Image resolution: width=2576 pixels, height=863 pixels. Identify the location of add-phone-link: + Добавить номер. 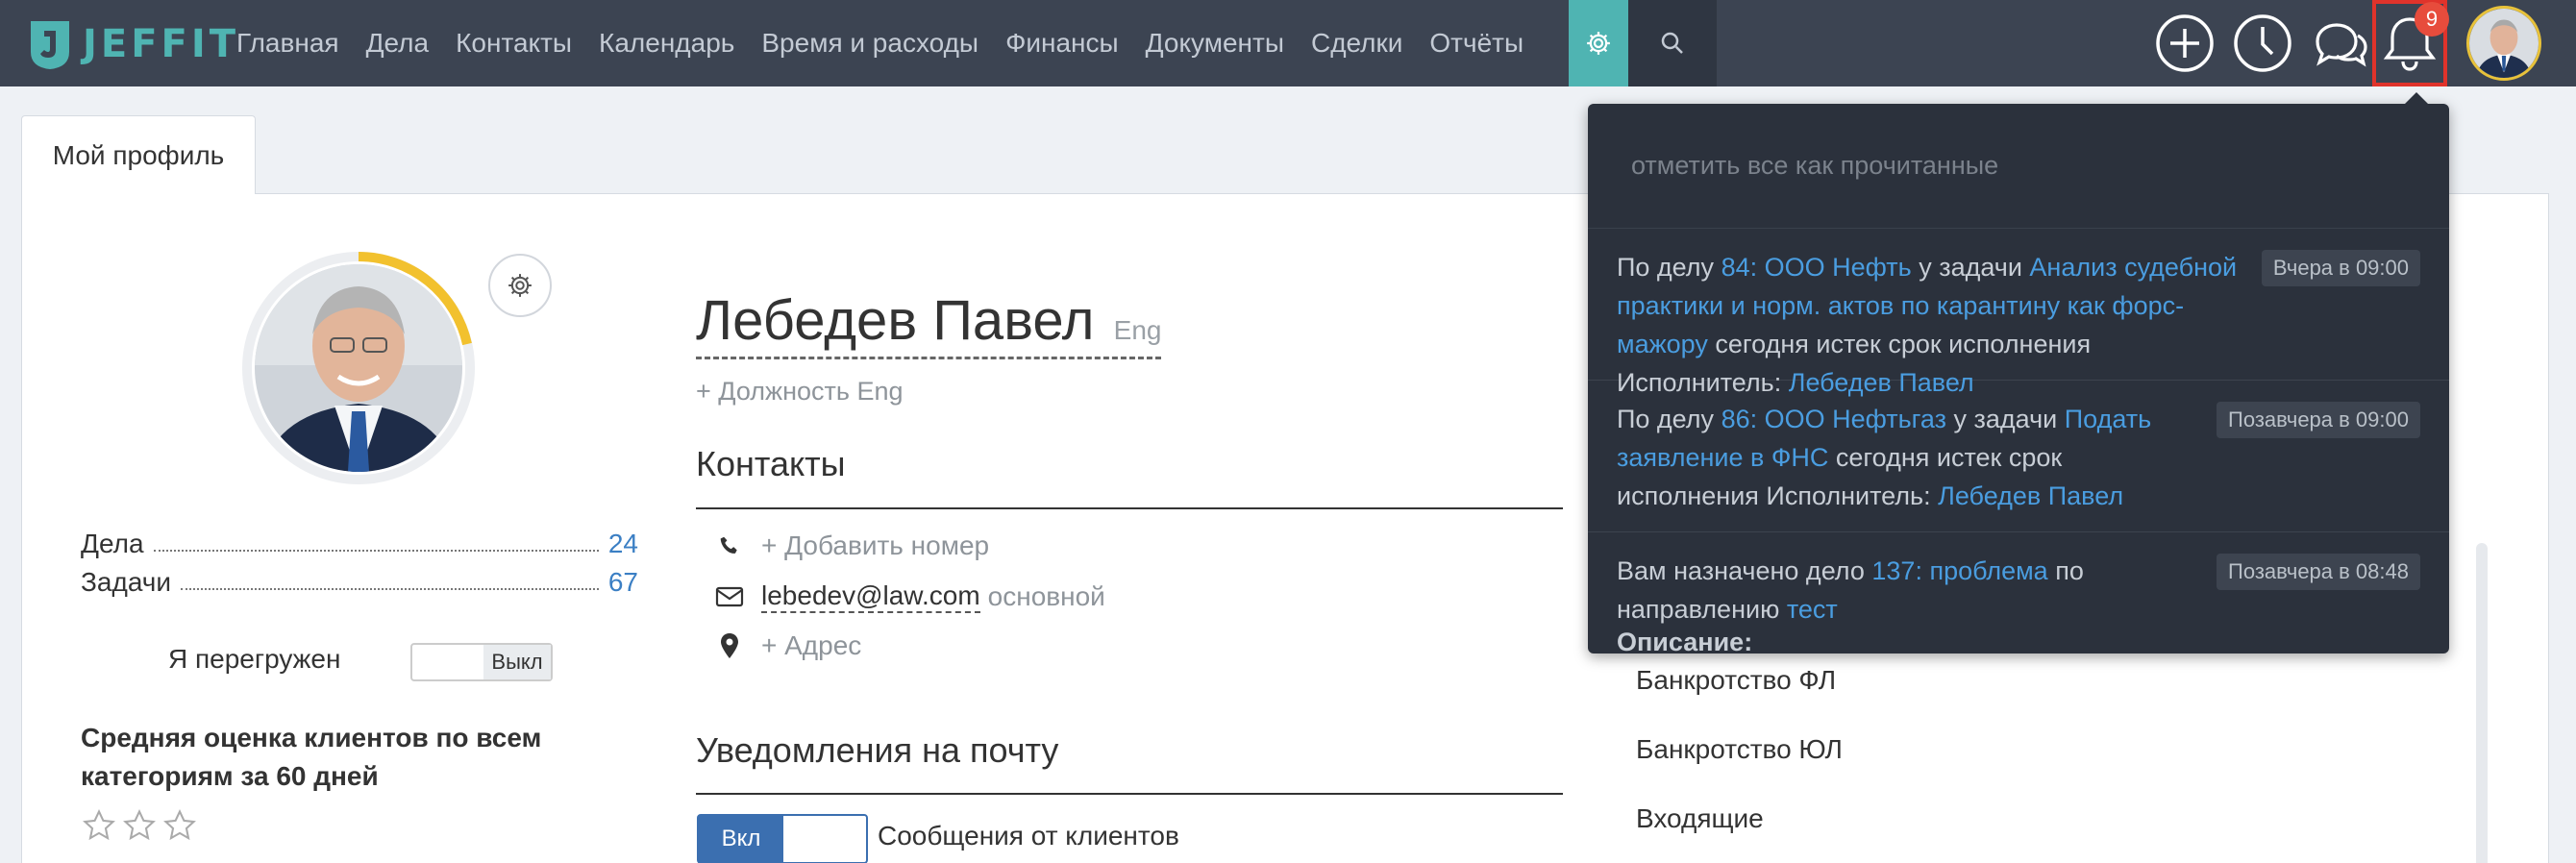
(875, 545).